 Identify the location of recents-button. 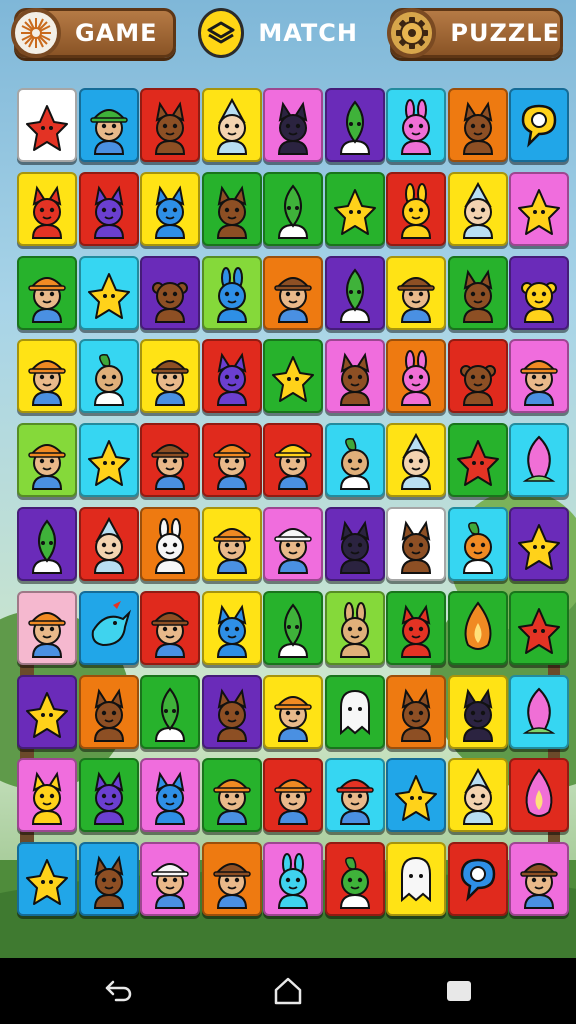
(459, 991).